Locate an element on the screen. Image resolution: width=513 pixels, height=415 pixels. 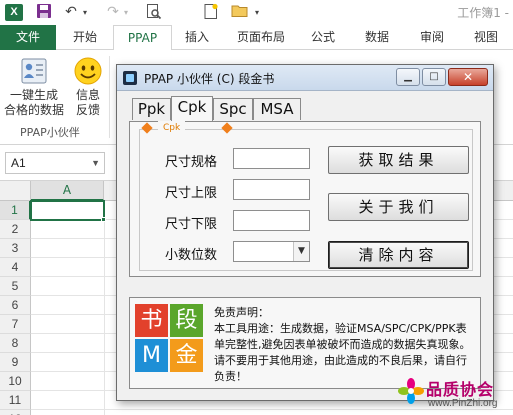
undo-icon: ↶ is located at coordinates (71, 12).